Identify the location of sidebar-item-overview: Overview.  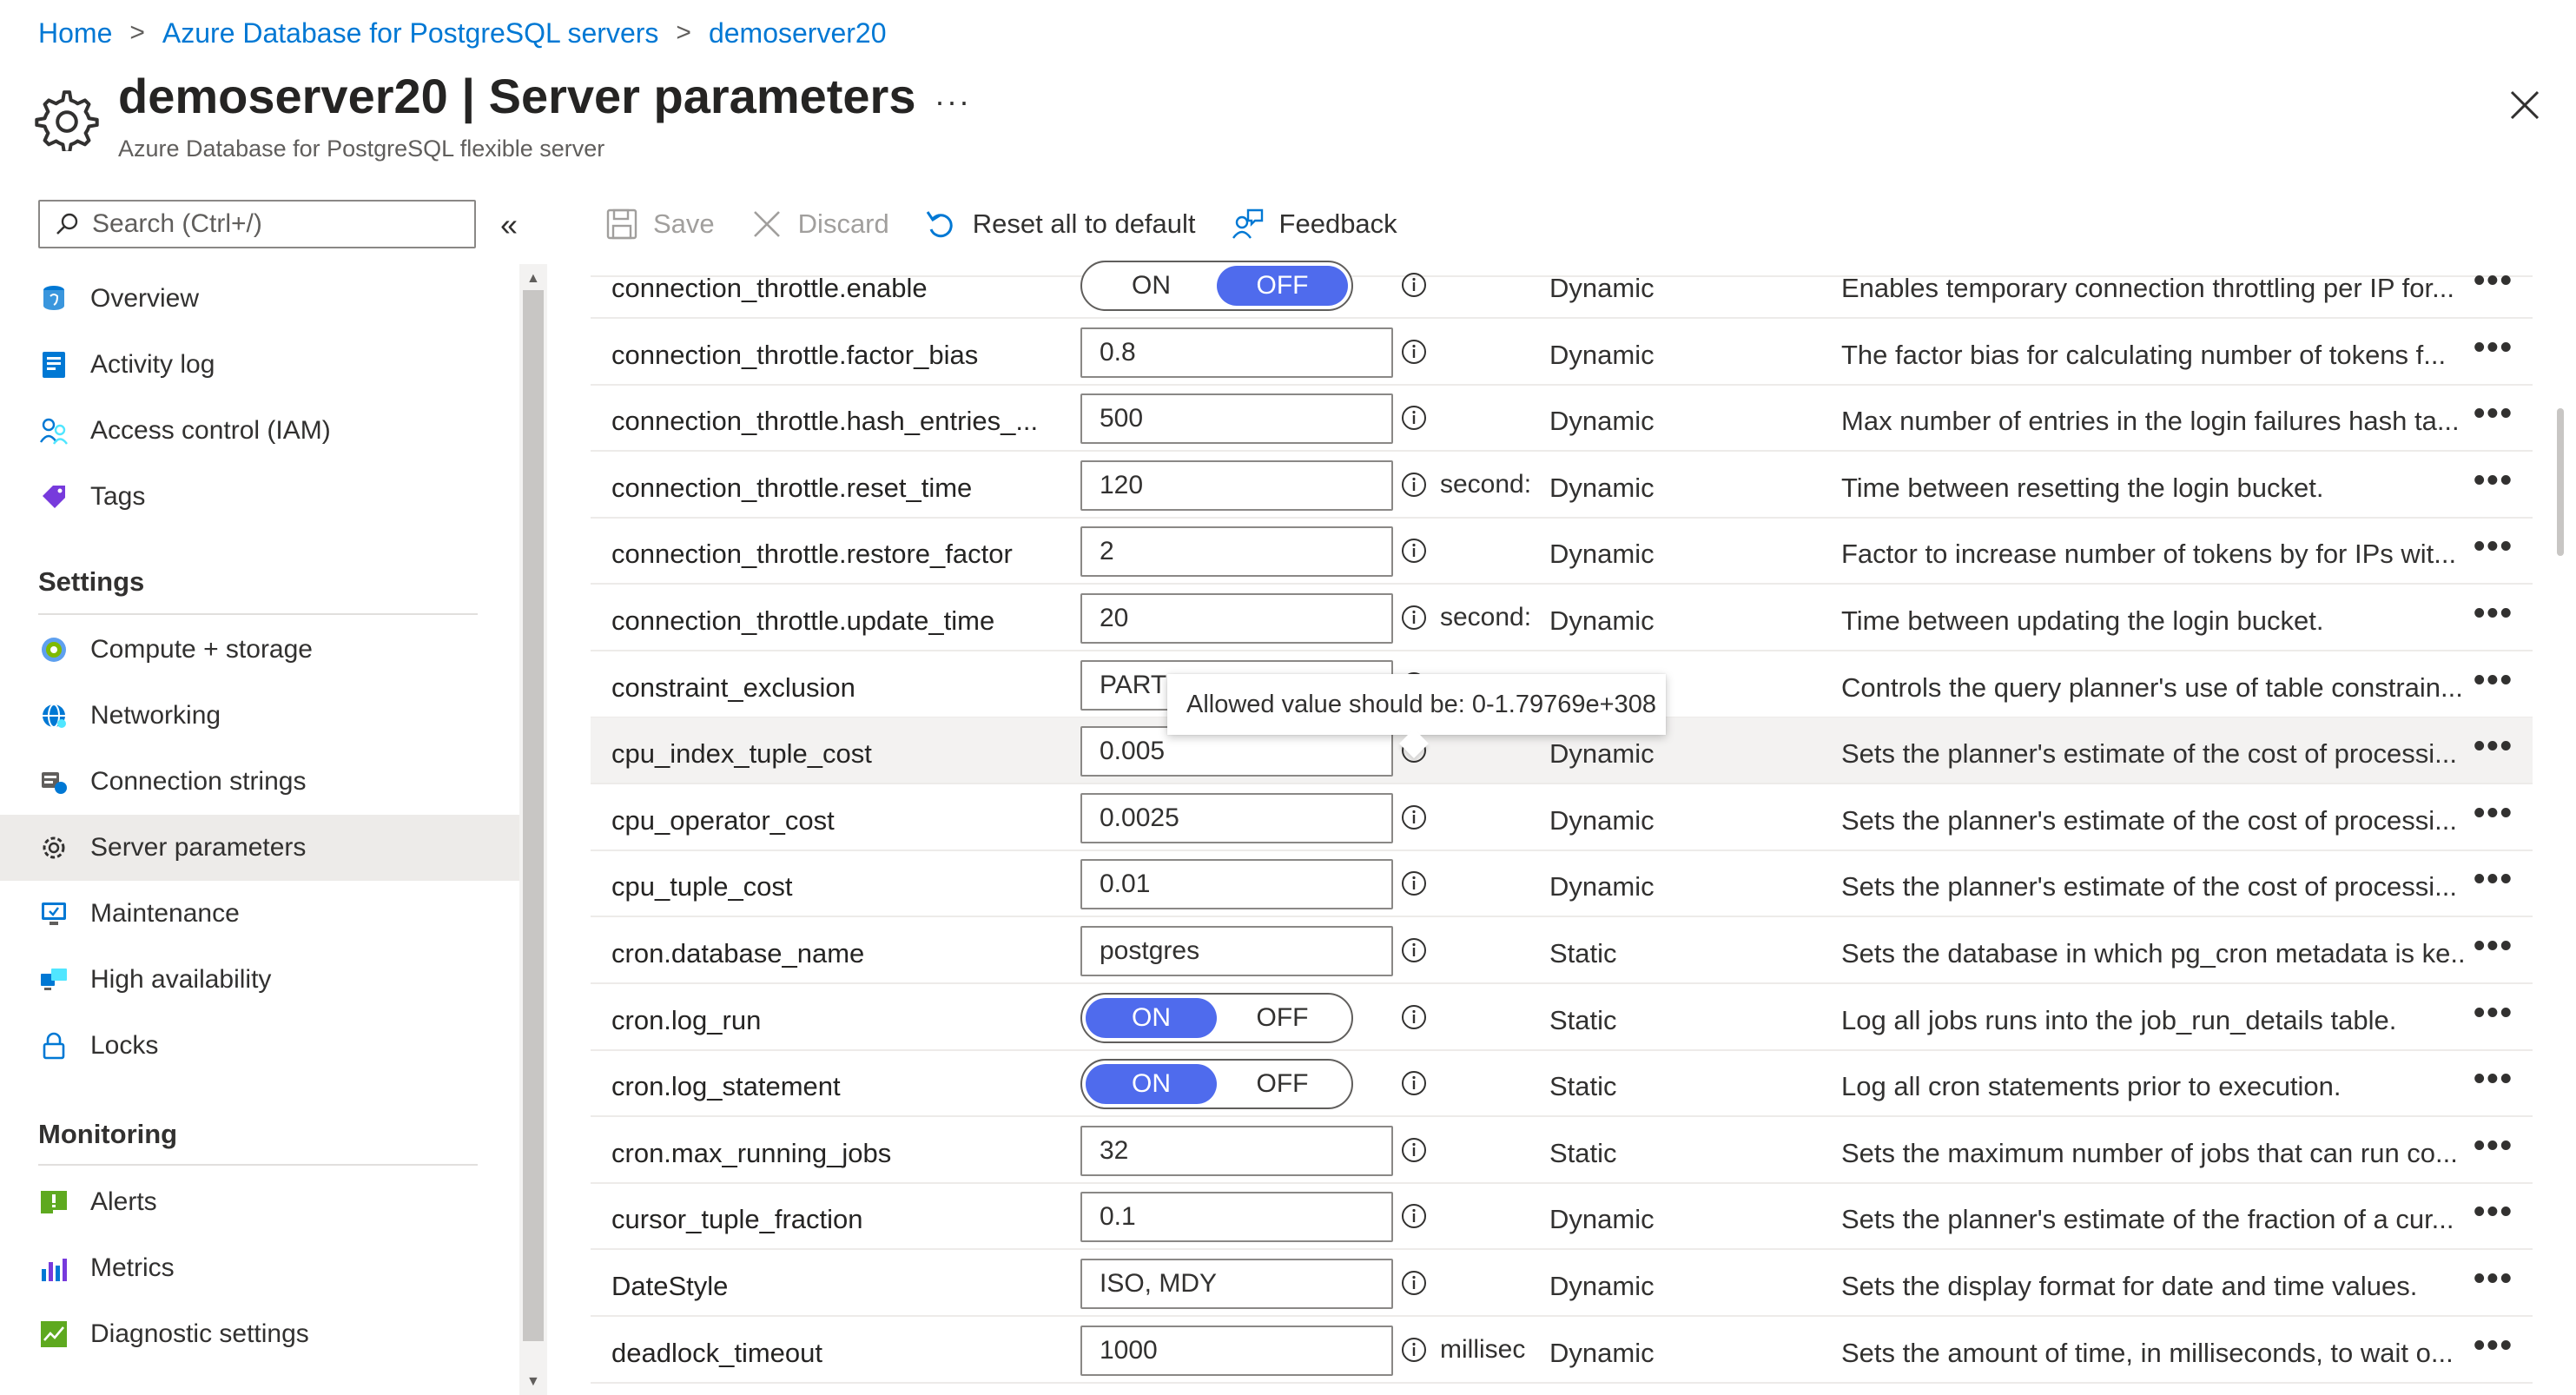
(260, 299).